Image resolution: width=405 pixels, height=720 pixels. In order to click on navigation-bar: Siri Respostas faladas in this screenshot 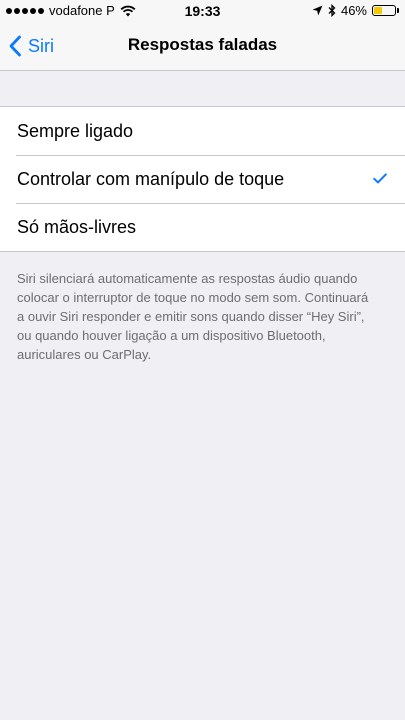, I will do `click(202, 46)`.